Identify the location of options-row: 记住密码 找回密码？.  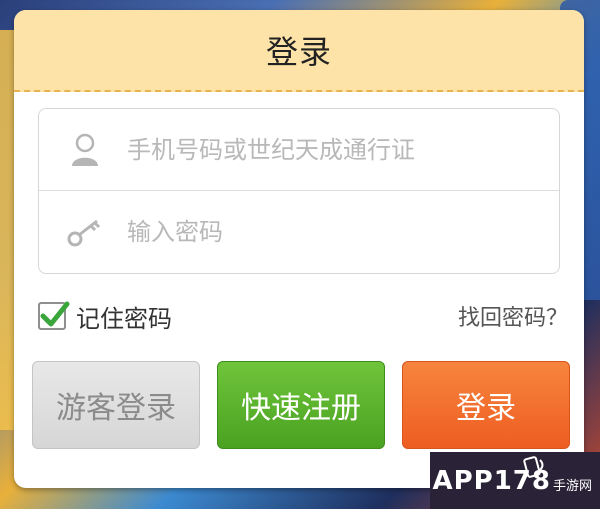
(303, 316).